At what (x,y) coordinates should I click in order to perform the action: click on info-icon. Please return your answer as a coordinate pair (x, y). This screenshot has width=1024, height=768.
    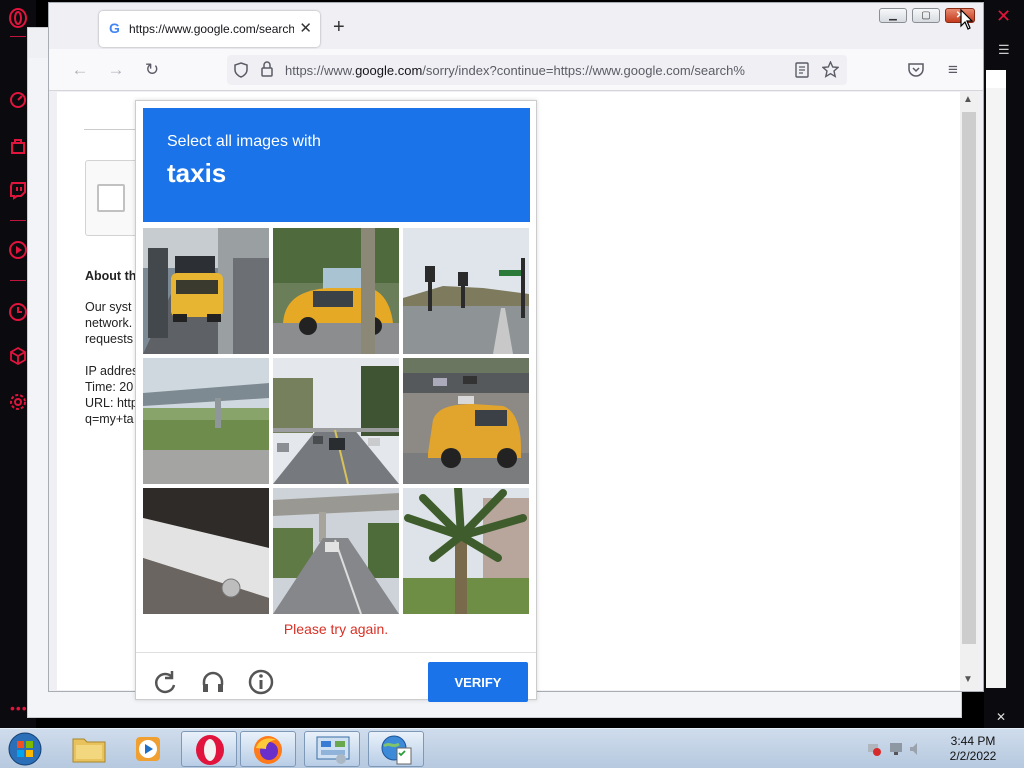
    Looking at the image, I should click on (261, 682).